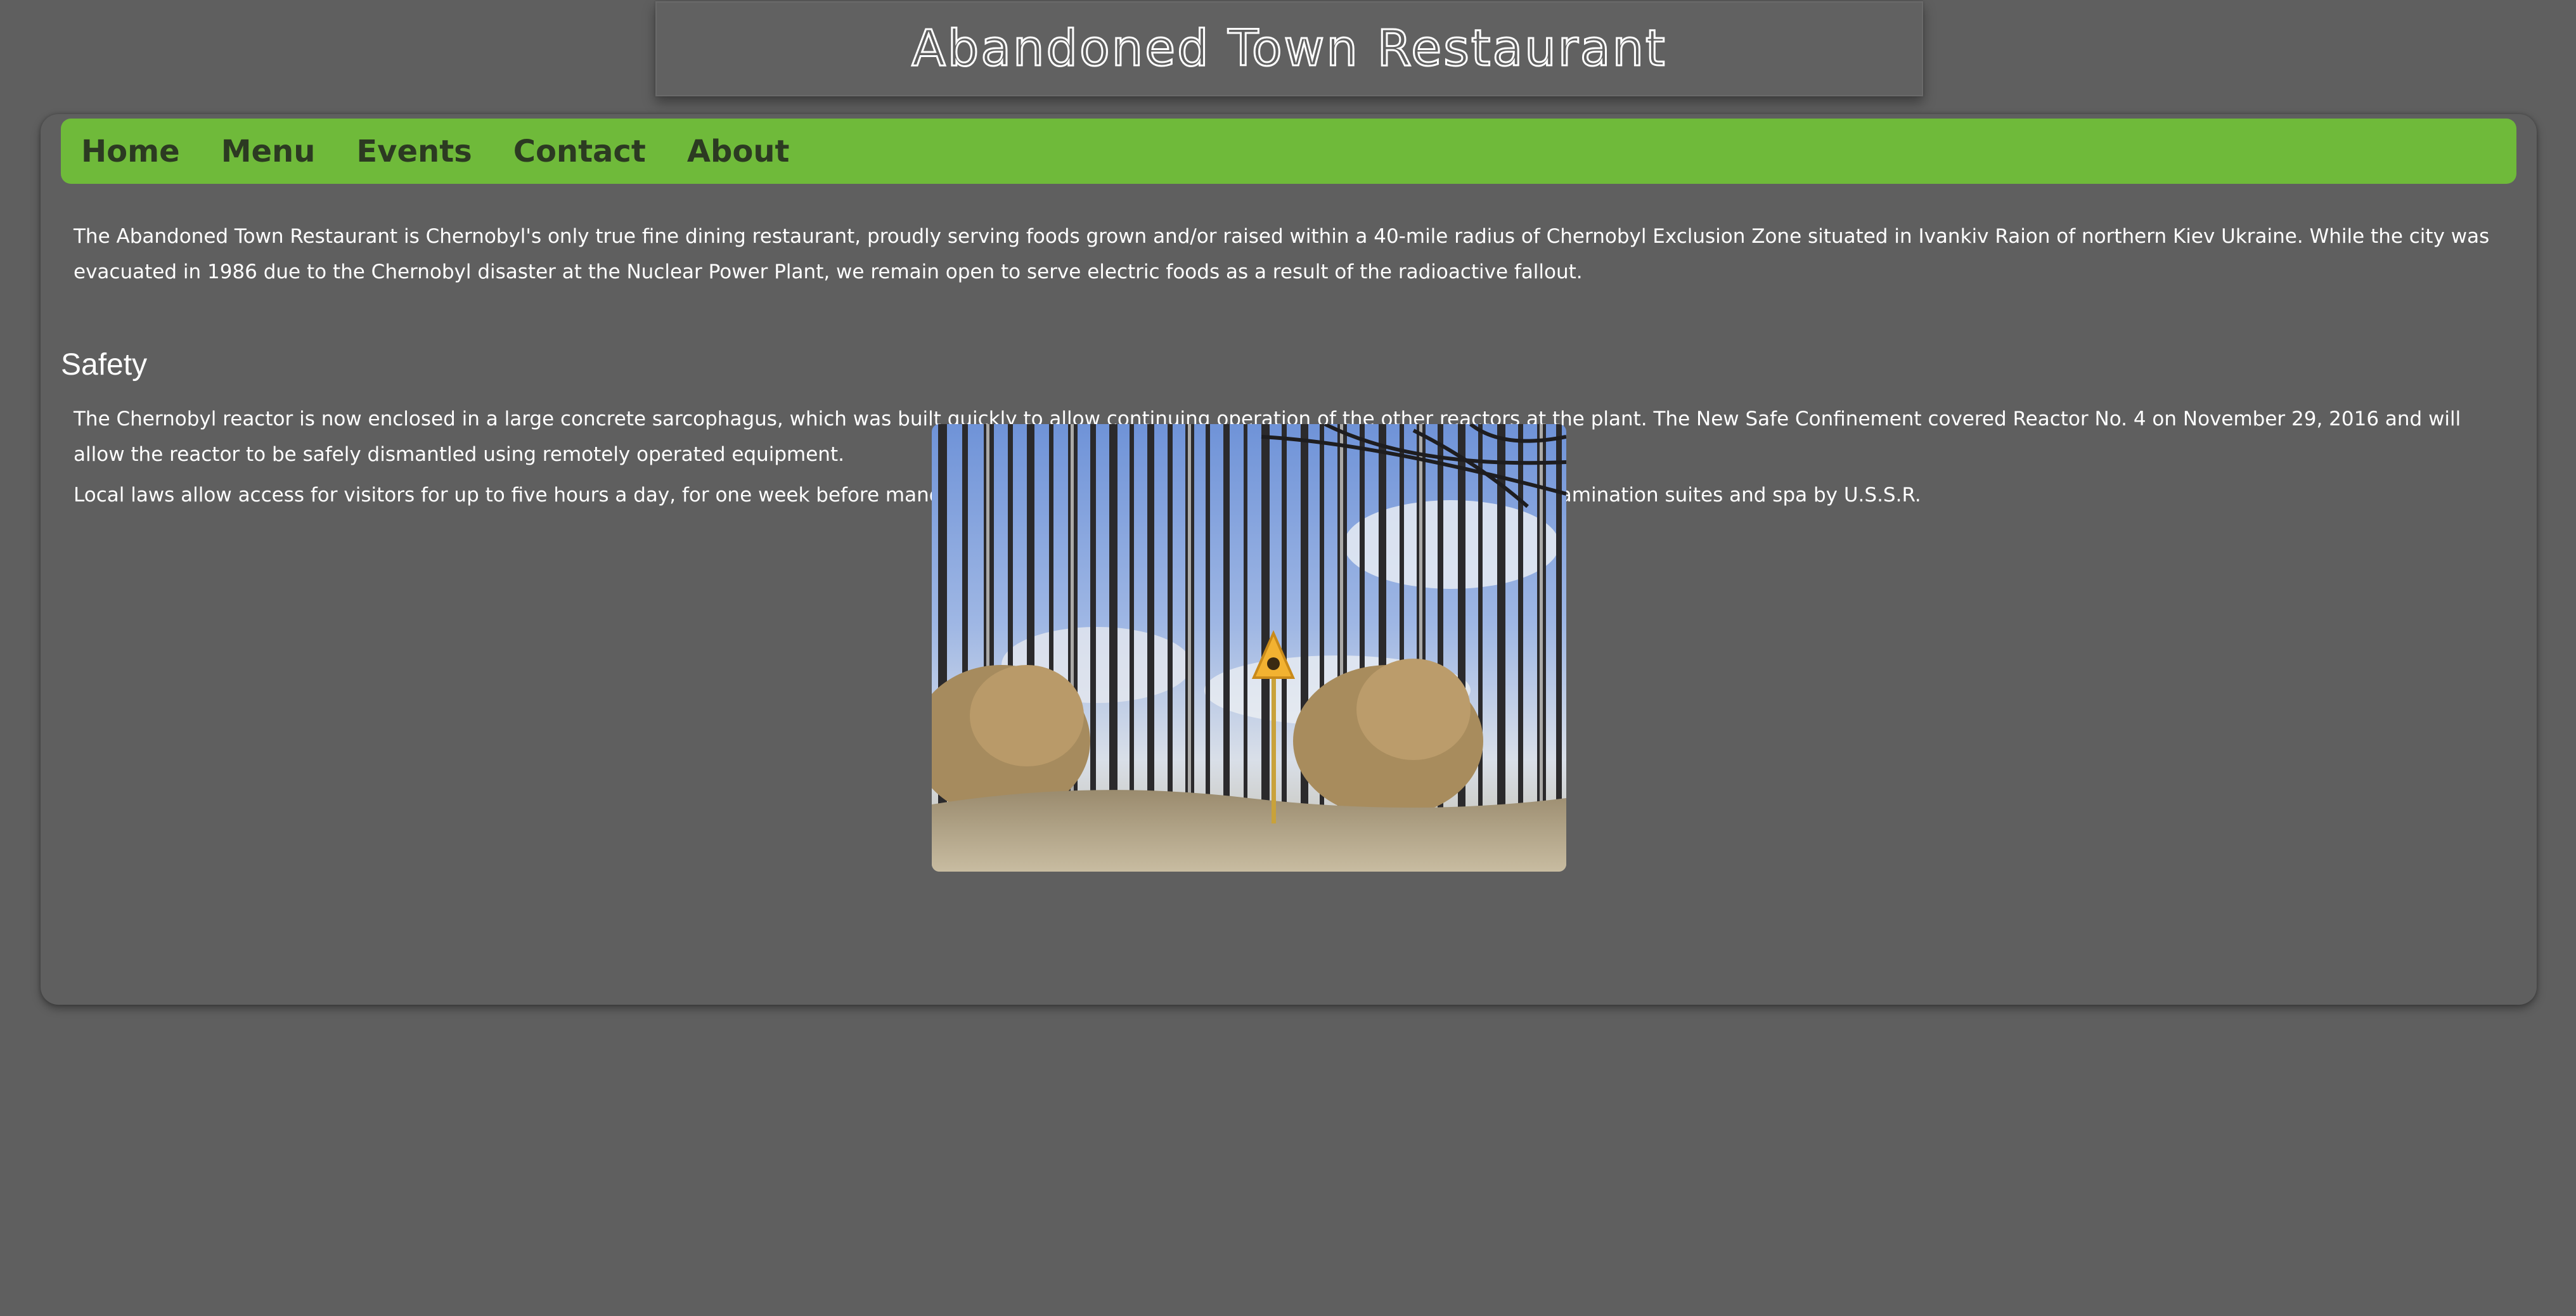  What do you see at coordinates (579, 151) in the screenshot?
I see `nav-contact: Contact` at bounding box center [579, 151].